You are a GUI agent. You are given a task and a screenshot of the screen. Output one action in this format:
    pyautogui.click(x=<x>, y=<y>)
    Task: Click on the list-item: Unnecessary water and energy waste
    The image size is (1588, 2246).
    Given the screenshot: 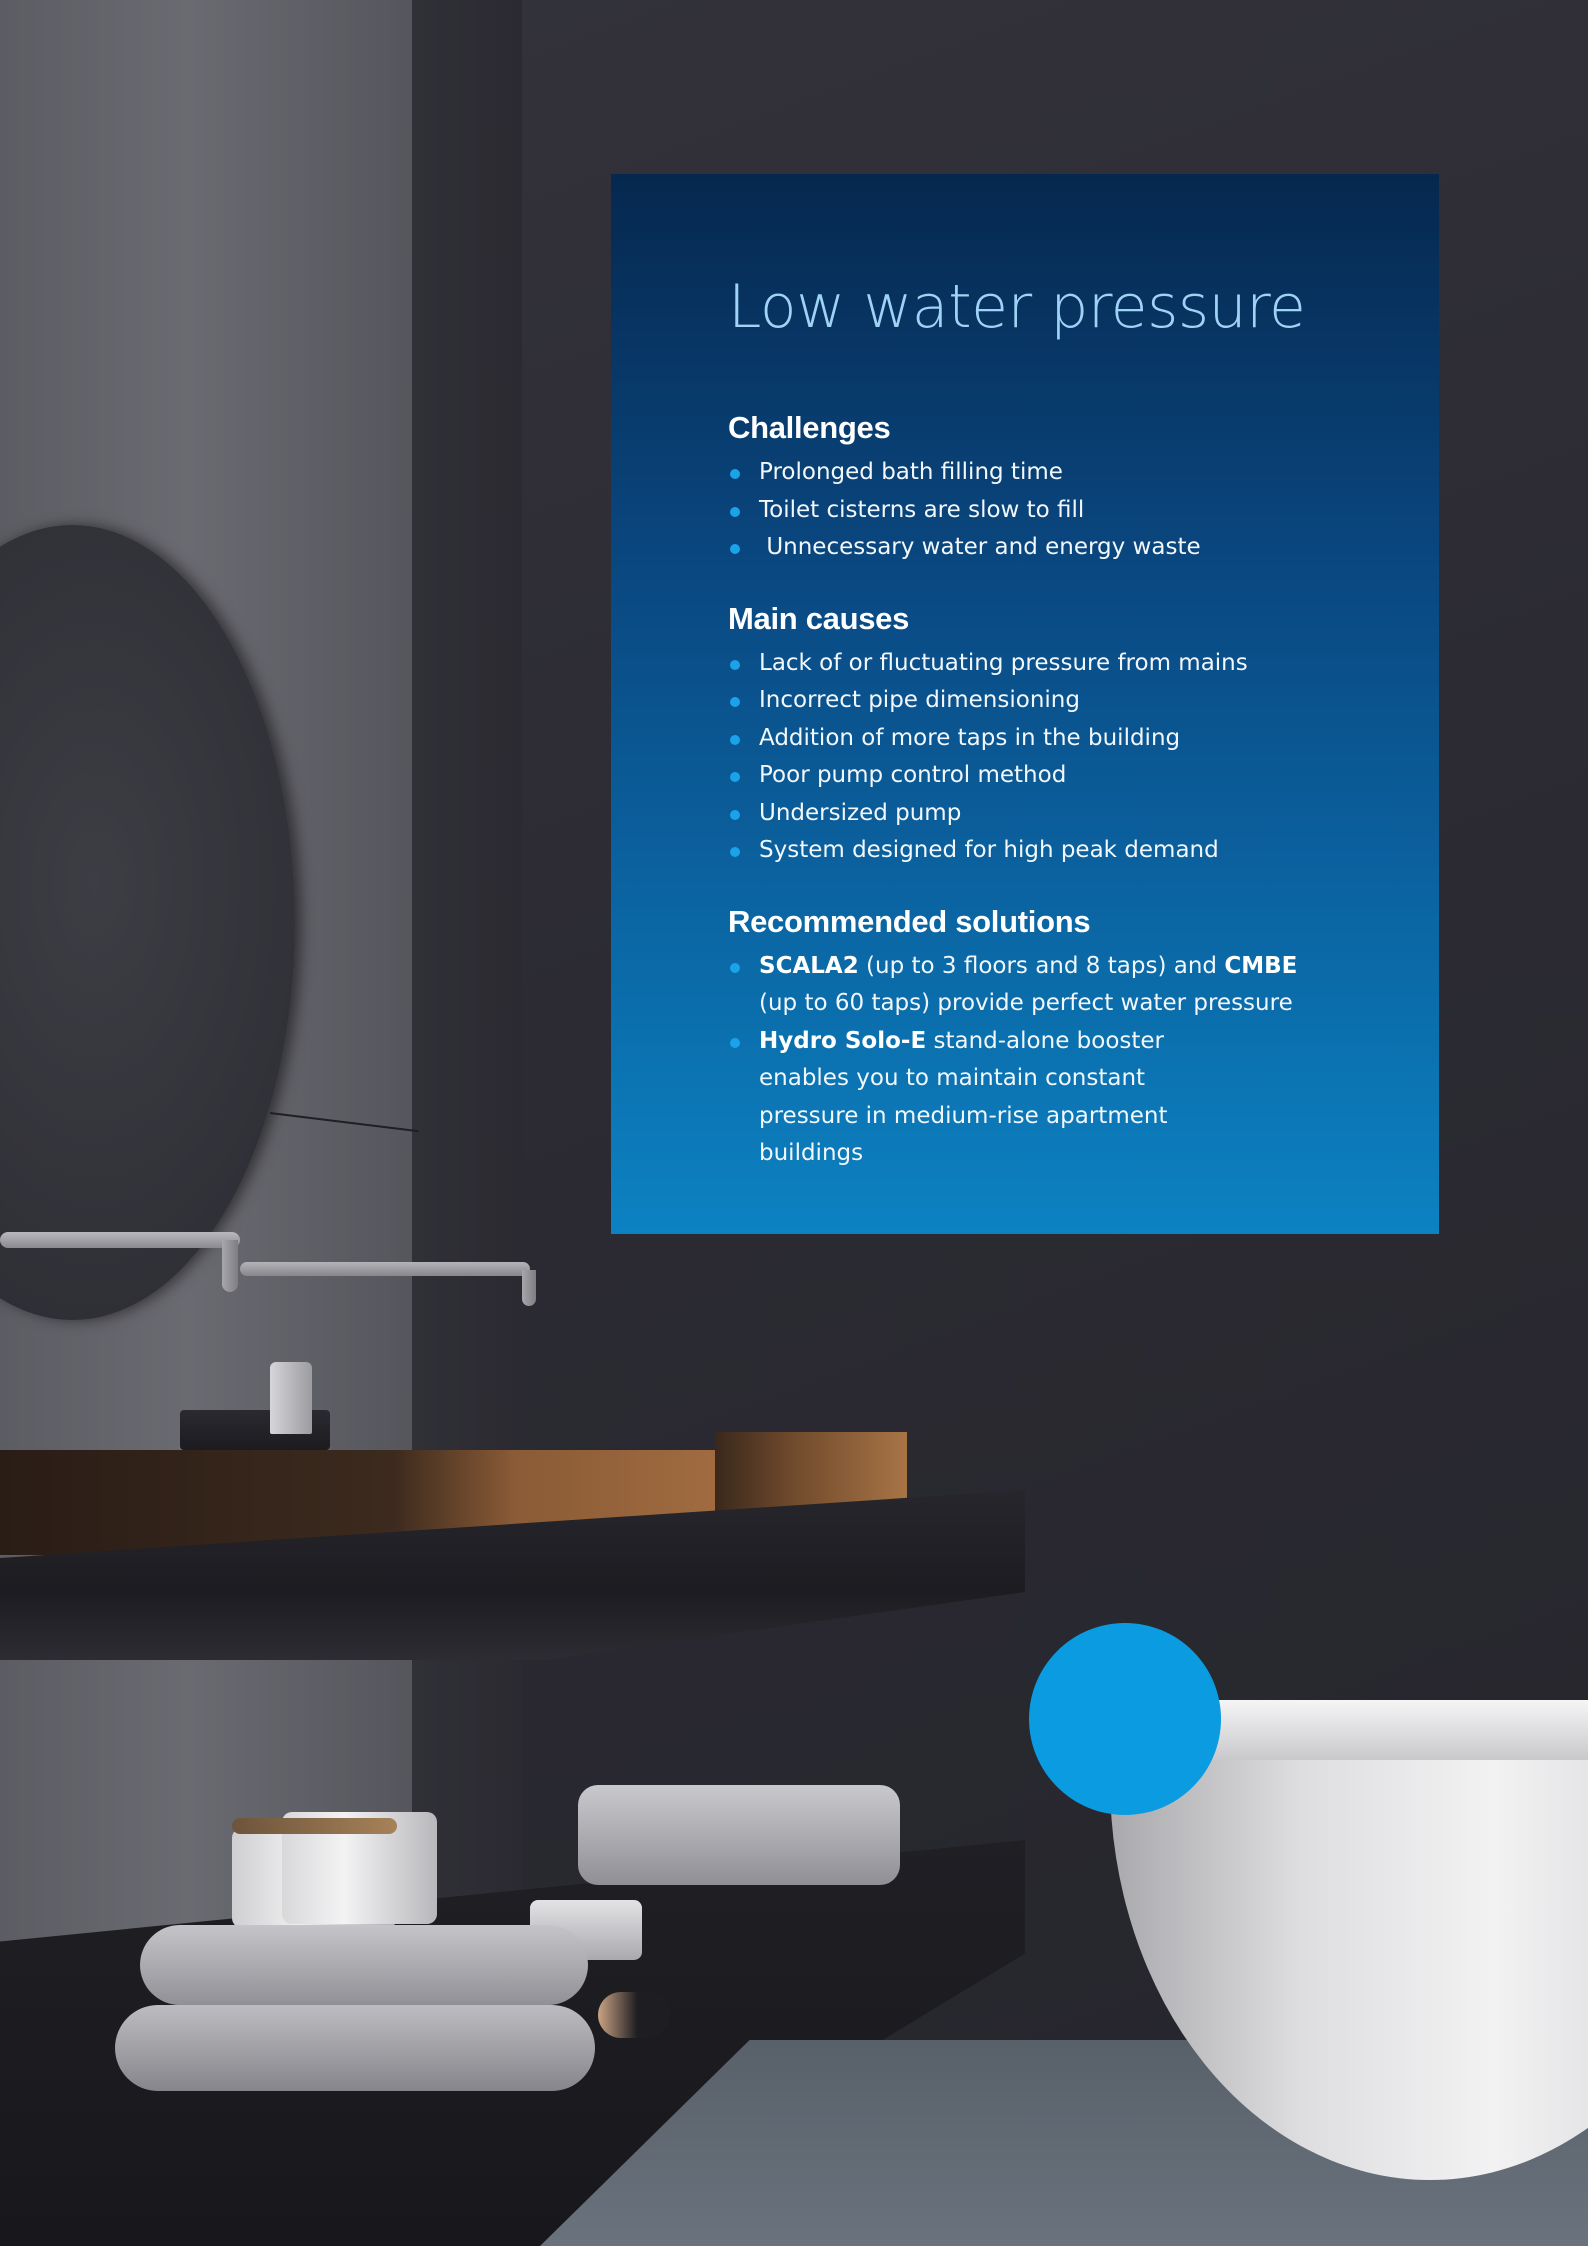 What is the action you would take?
    pyautogui.click(x=1053, y=548)
    